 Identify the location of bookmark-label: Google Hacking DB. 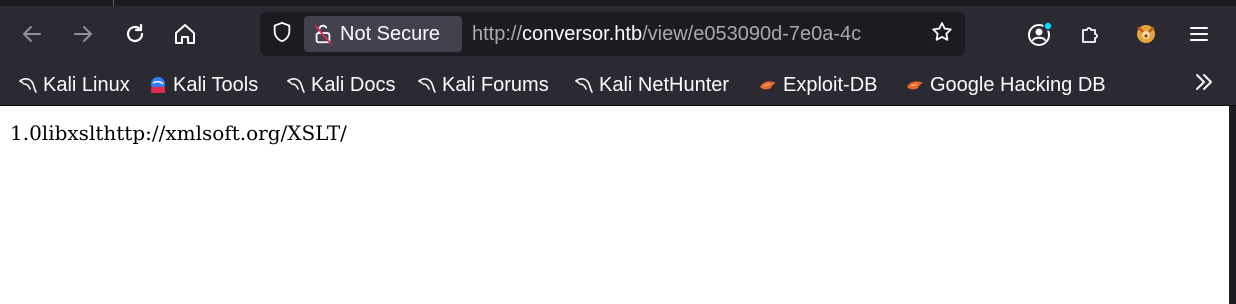
(1018, 84).